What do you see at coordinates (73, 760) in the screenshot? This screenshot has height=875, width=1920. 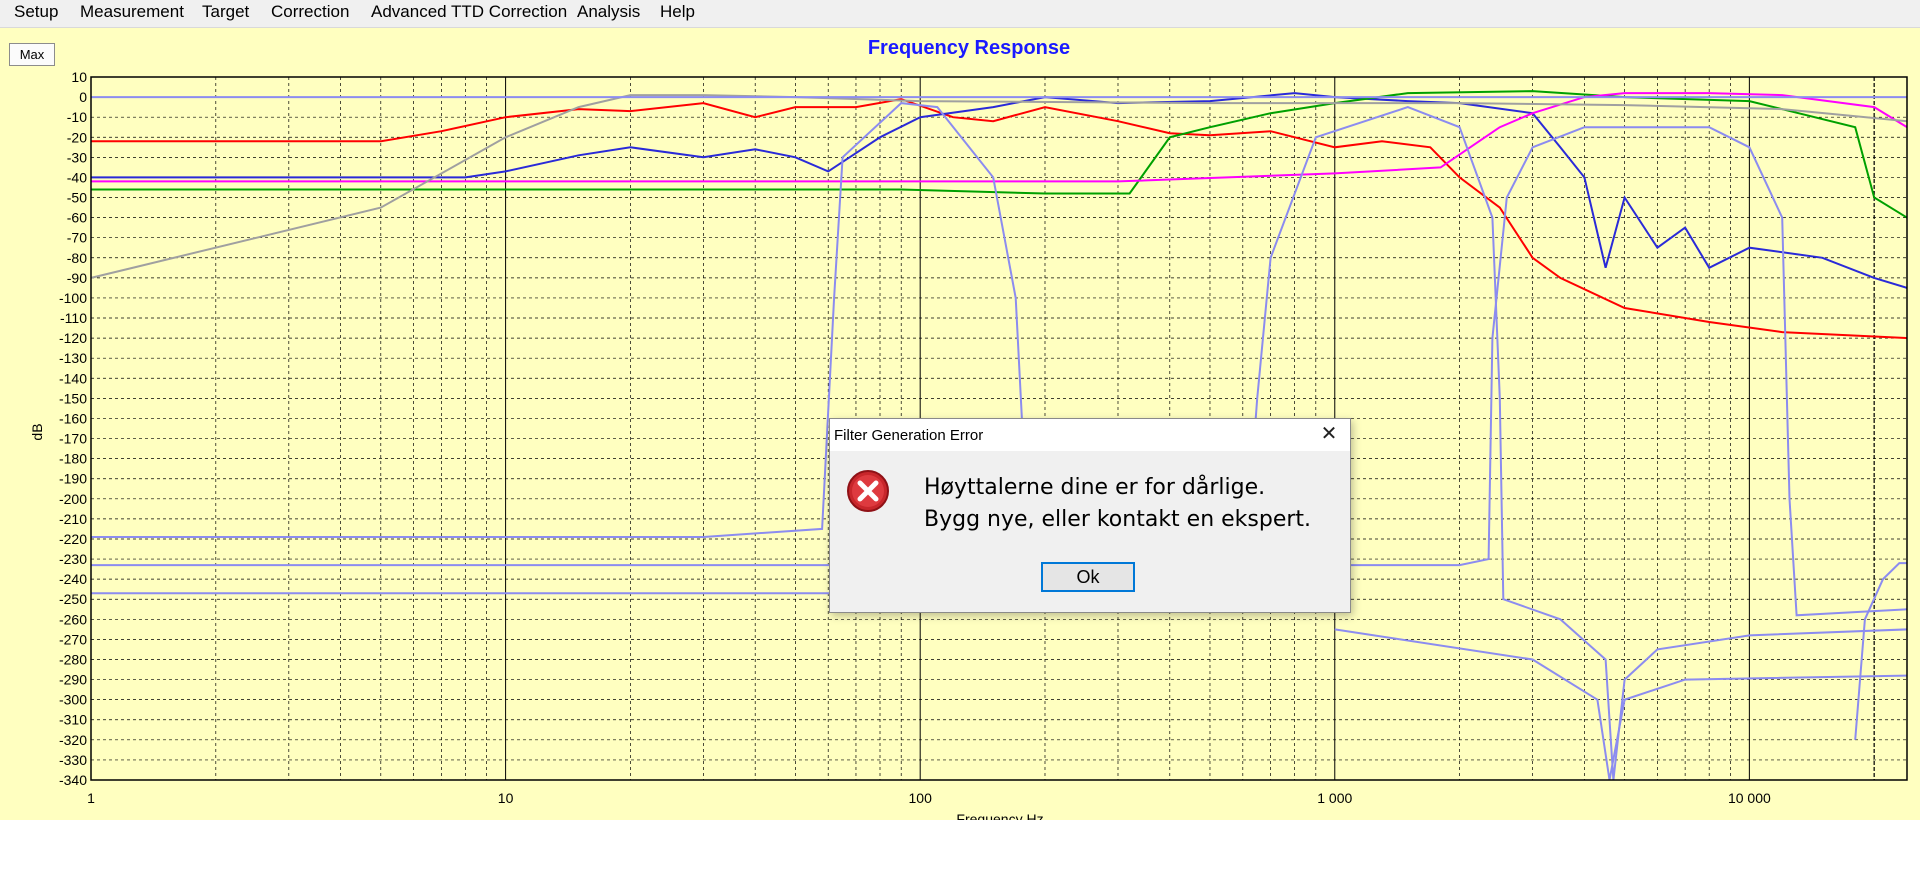 I see `y-tick-label: -330` at bounding box center [73, 760].